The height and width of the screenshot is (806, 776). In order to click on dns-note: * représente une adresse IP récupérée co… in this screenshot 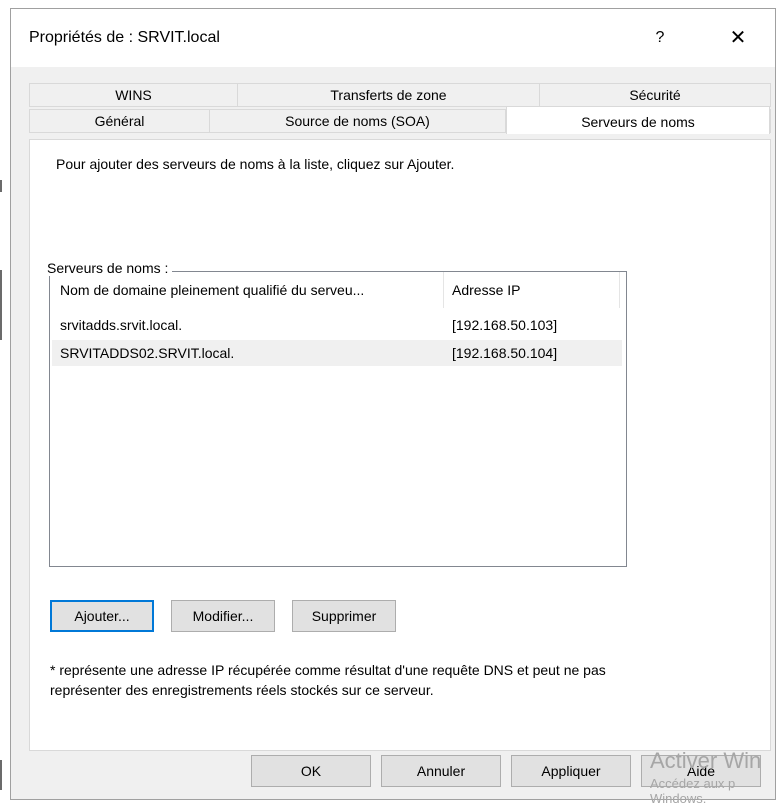, I will do `click(405, 680)`.